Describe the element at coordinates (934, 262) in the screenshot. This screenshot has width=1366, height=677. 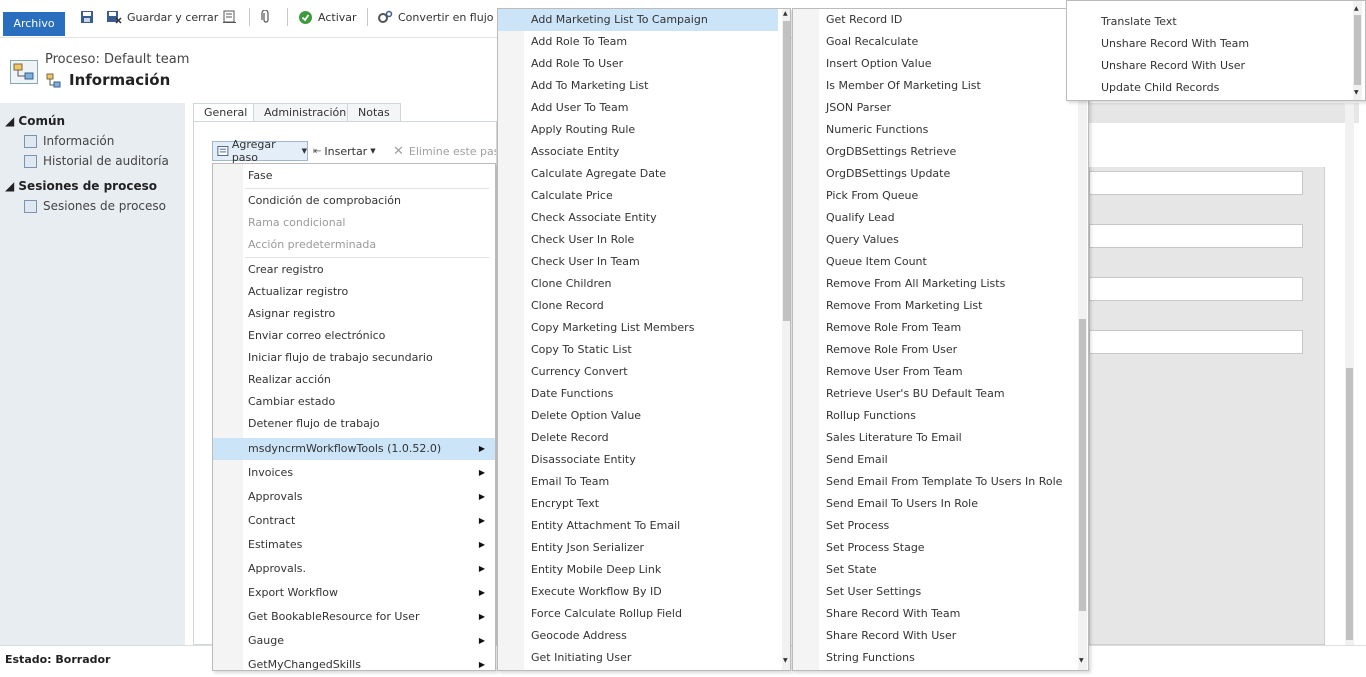
I see `menu-item-workflow-tool: Queue Item Count` at that location.